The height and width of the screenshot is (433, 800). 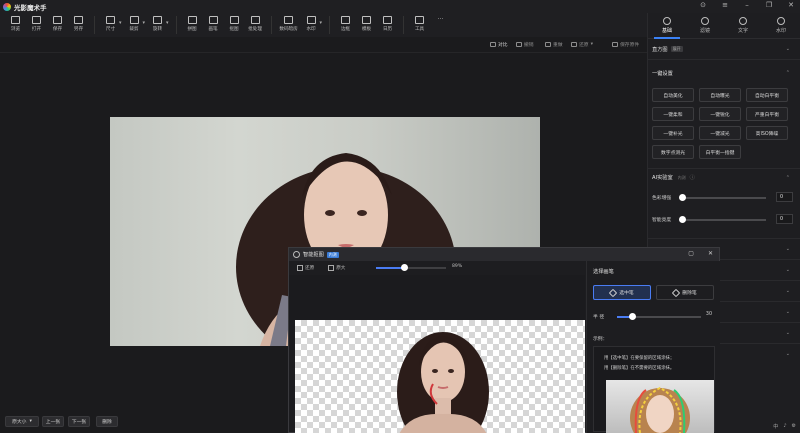 I want to click on cutout-preview, so click(x=440, y=376).